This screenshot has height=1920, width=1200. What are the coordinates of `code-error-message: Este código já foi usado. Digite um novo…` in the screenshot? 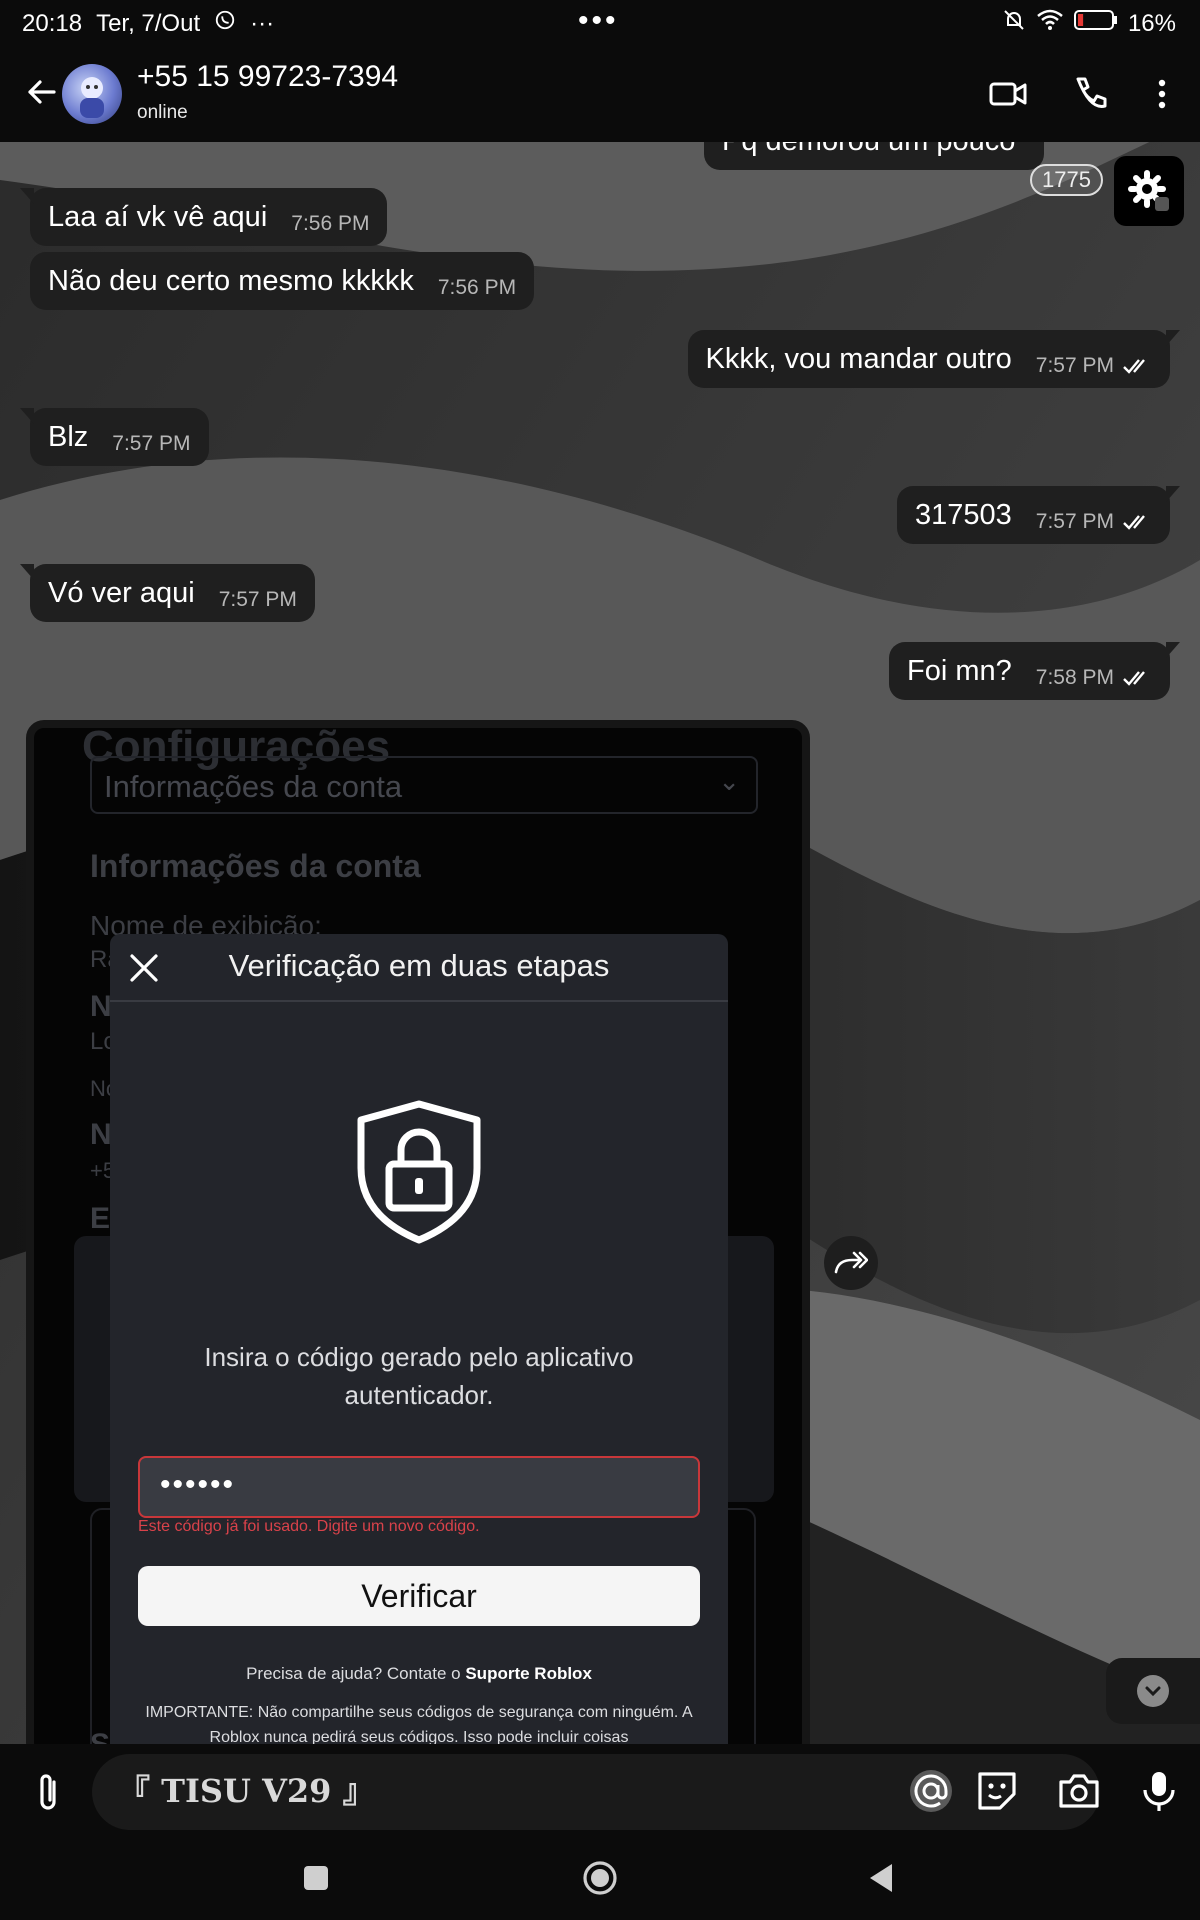 It's located at (309, 1526).